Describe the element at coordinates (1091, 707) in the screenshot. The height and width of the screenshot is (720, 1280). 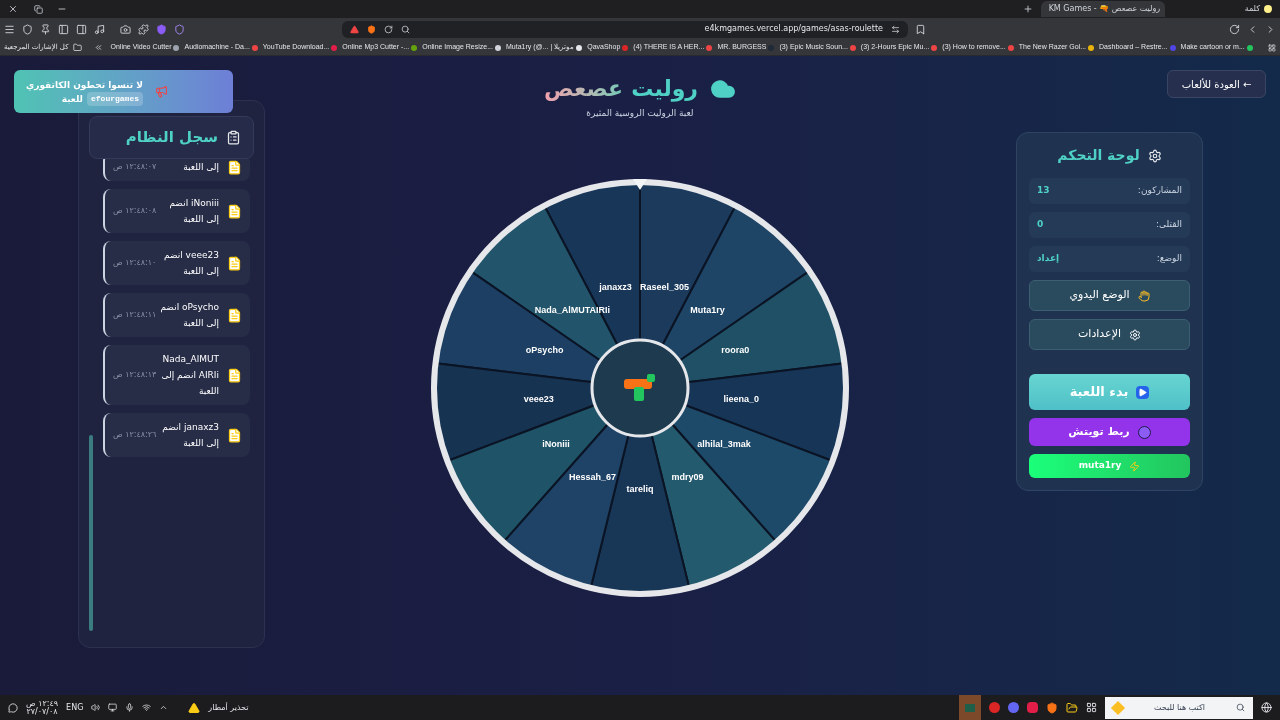
I see `task-view-icon` at that location.